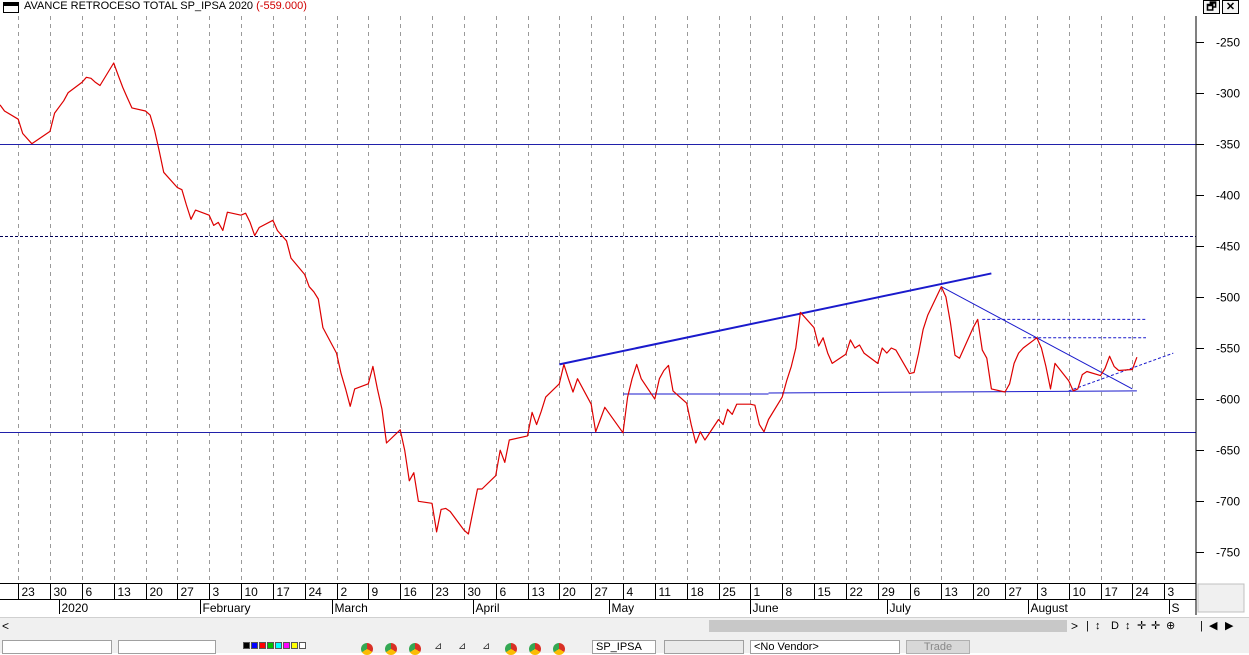 The image size is (1249, 655). Describe the element at coordinates (825, 592) in the screenshot. I see `x-tick-label: 15` at that location.